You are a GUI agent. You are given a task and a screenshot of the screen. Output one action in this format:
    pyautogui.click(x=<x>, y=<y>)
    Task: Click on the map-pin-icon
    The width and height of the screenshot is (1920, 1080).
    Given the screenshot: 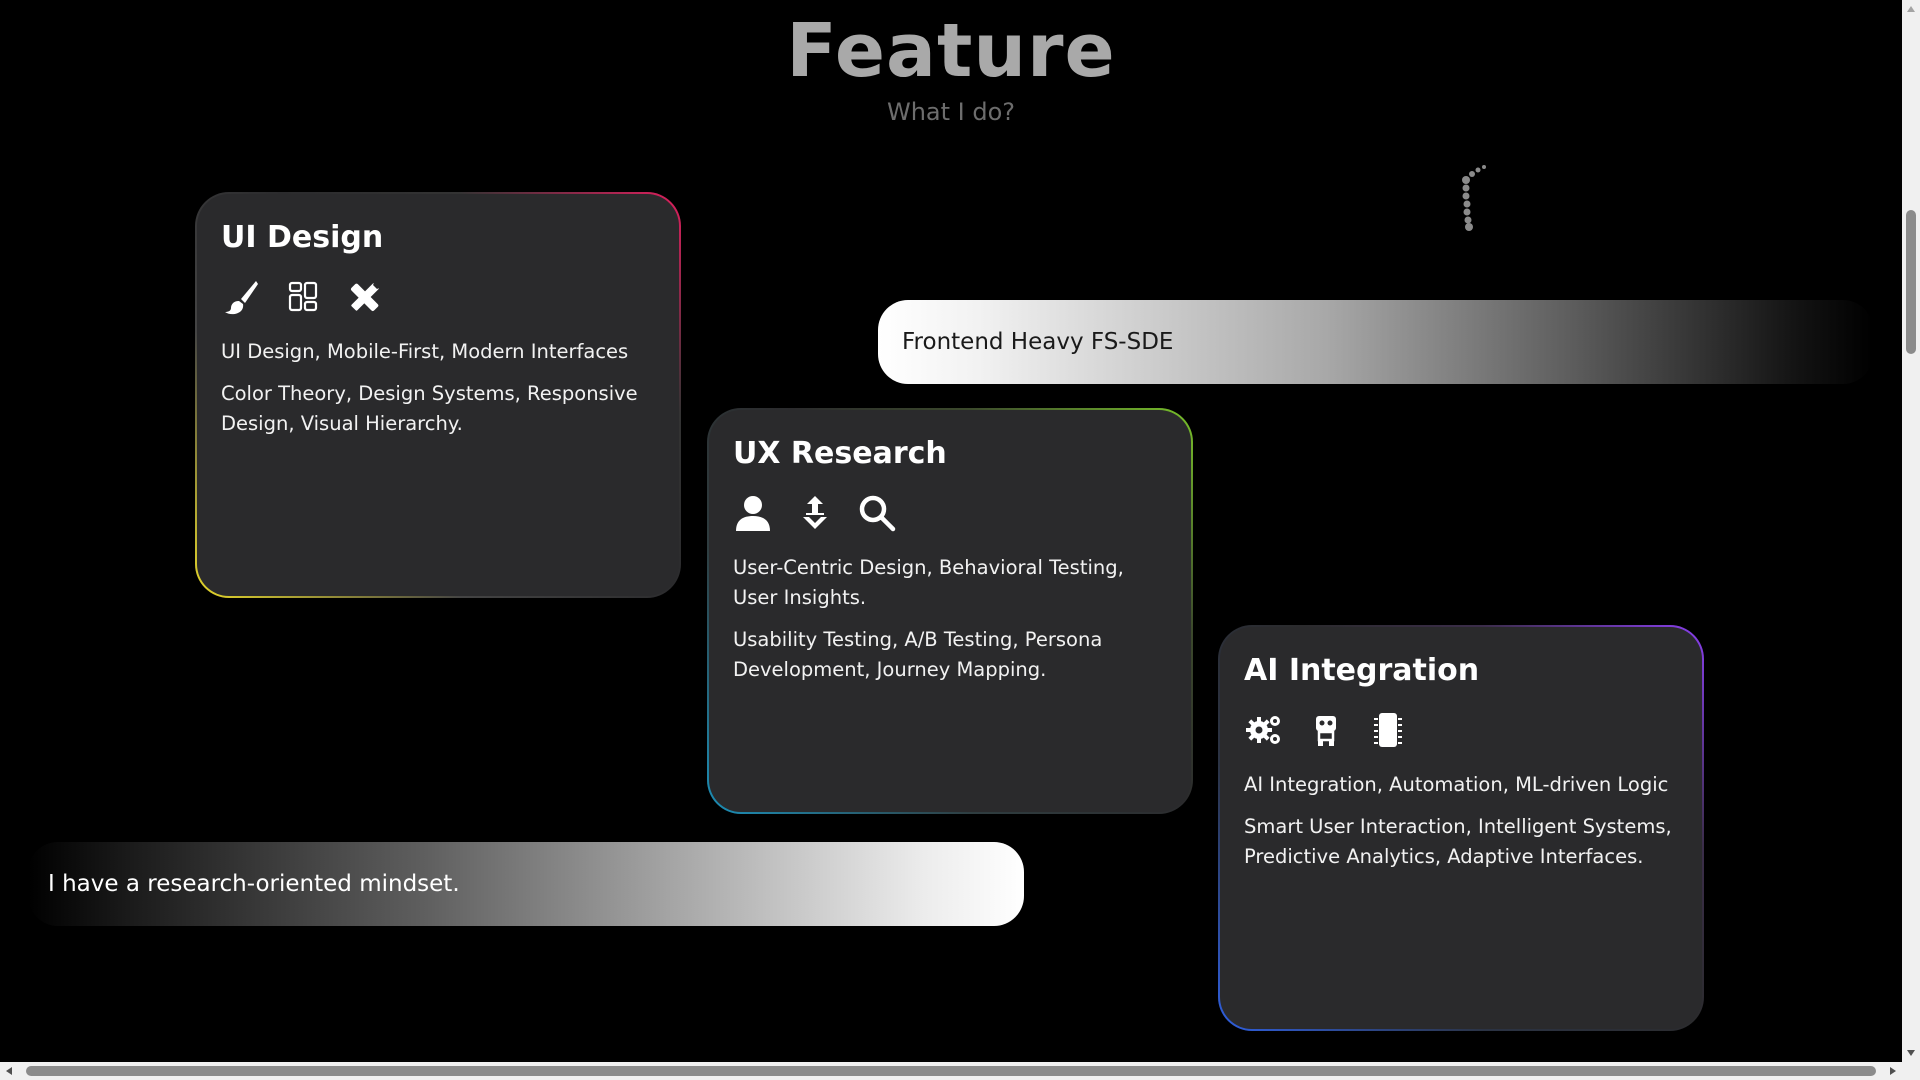 What is the action you would take?
    pyautogui.click(x=815, y=513)
    